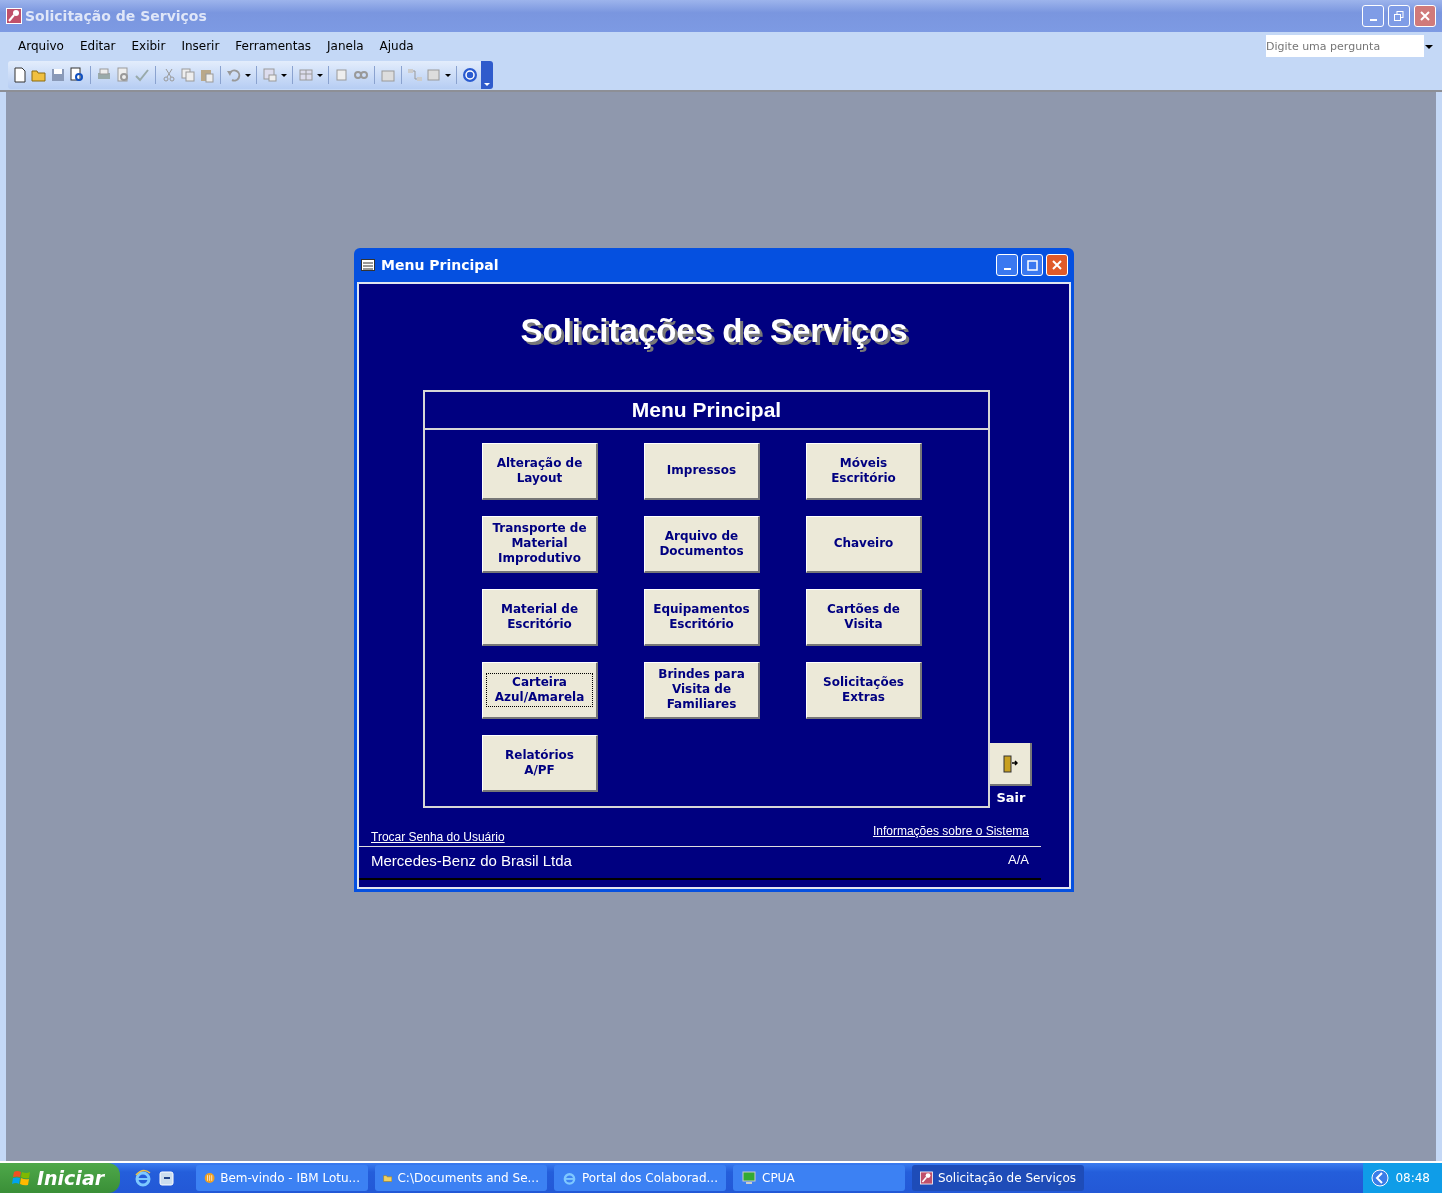 The height and width of the screenshot is (1193, 1442). Describe the element at coordinates (306, 75) in the screenshot. I see `table-view-icon` at that location.